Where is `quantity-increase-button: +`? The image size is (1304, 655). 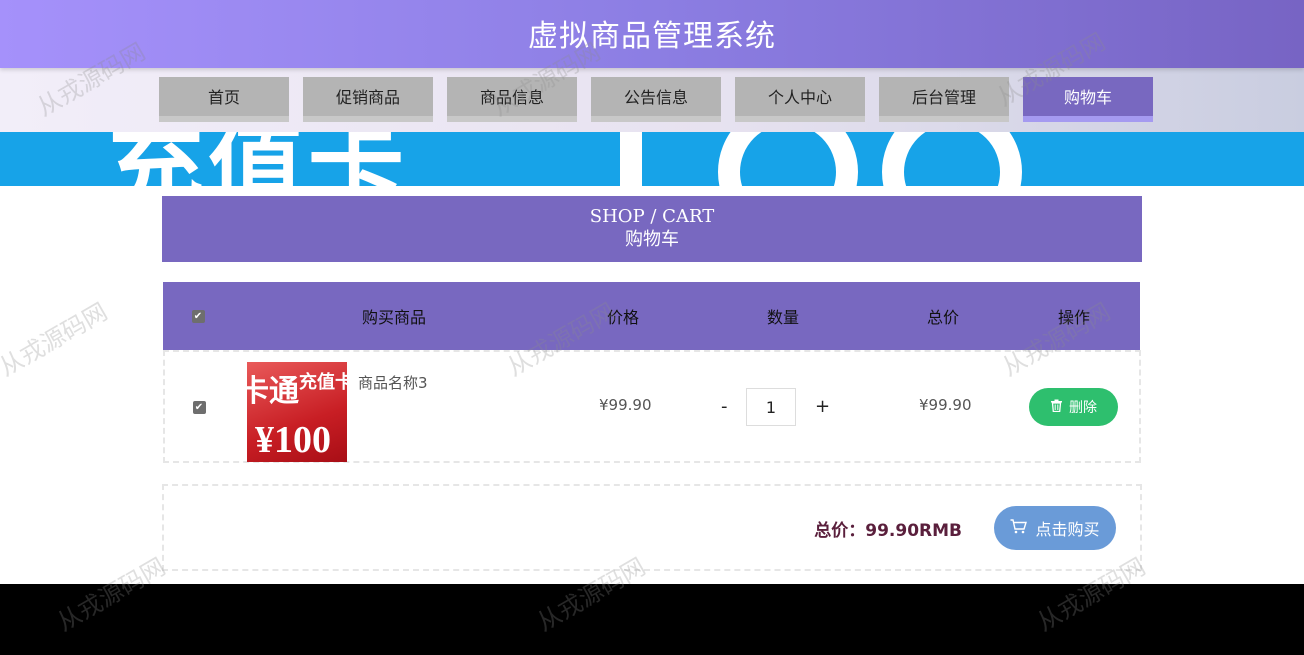 quantity-increase-button: + is located at coordinates (822, 406).